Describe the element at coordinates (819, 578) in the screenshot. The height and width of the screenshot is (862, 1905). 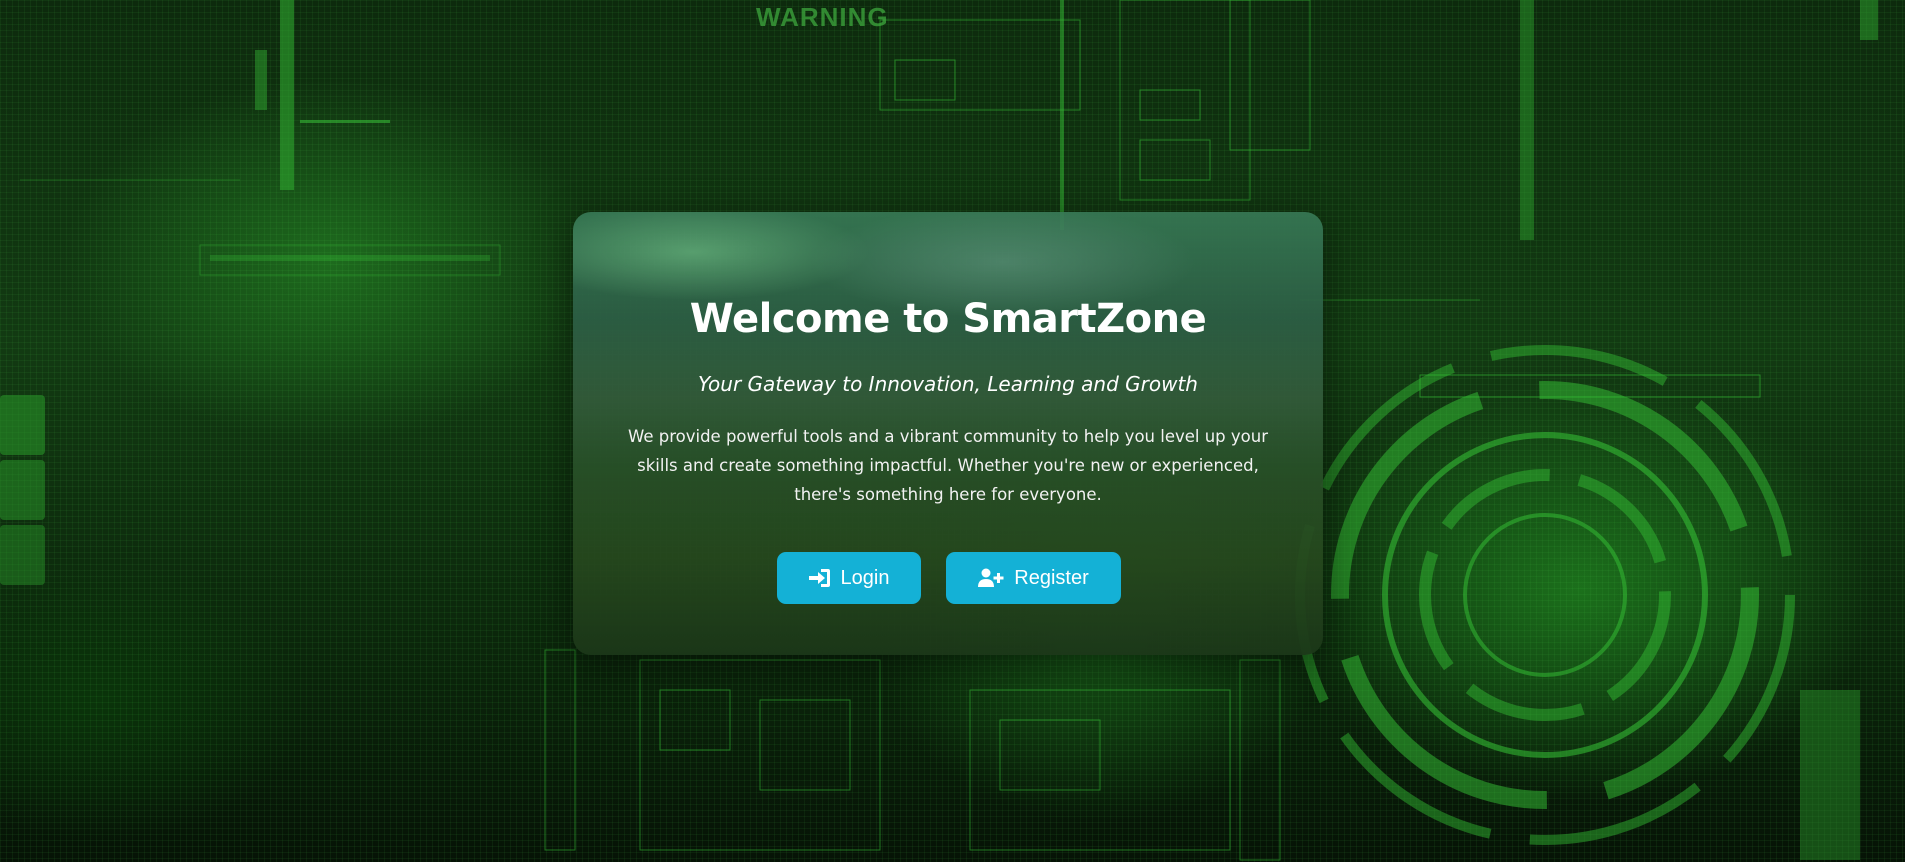
I see `sign-in-icon` at that location.